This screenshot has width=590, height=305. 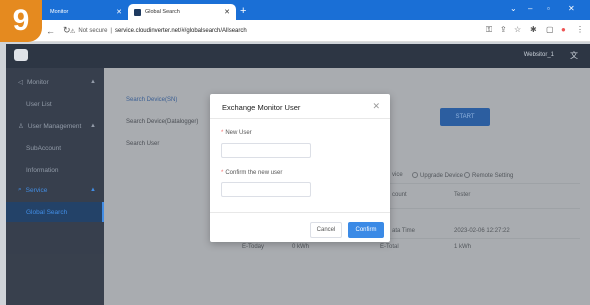 What do you see at coordinates (513, 8) in the screenshot?
I see `chevron-down-icon: ⌄` at bounding box center [513, 8].